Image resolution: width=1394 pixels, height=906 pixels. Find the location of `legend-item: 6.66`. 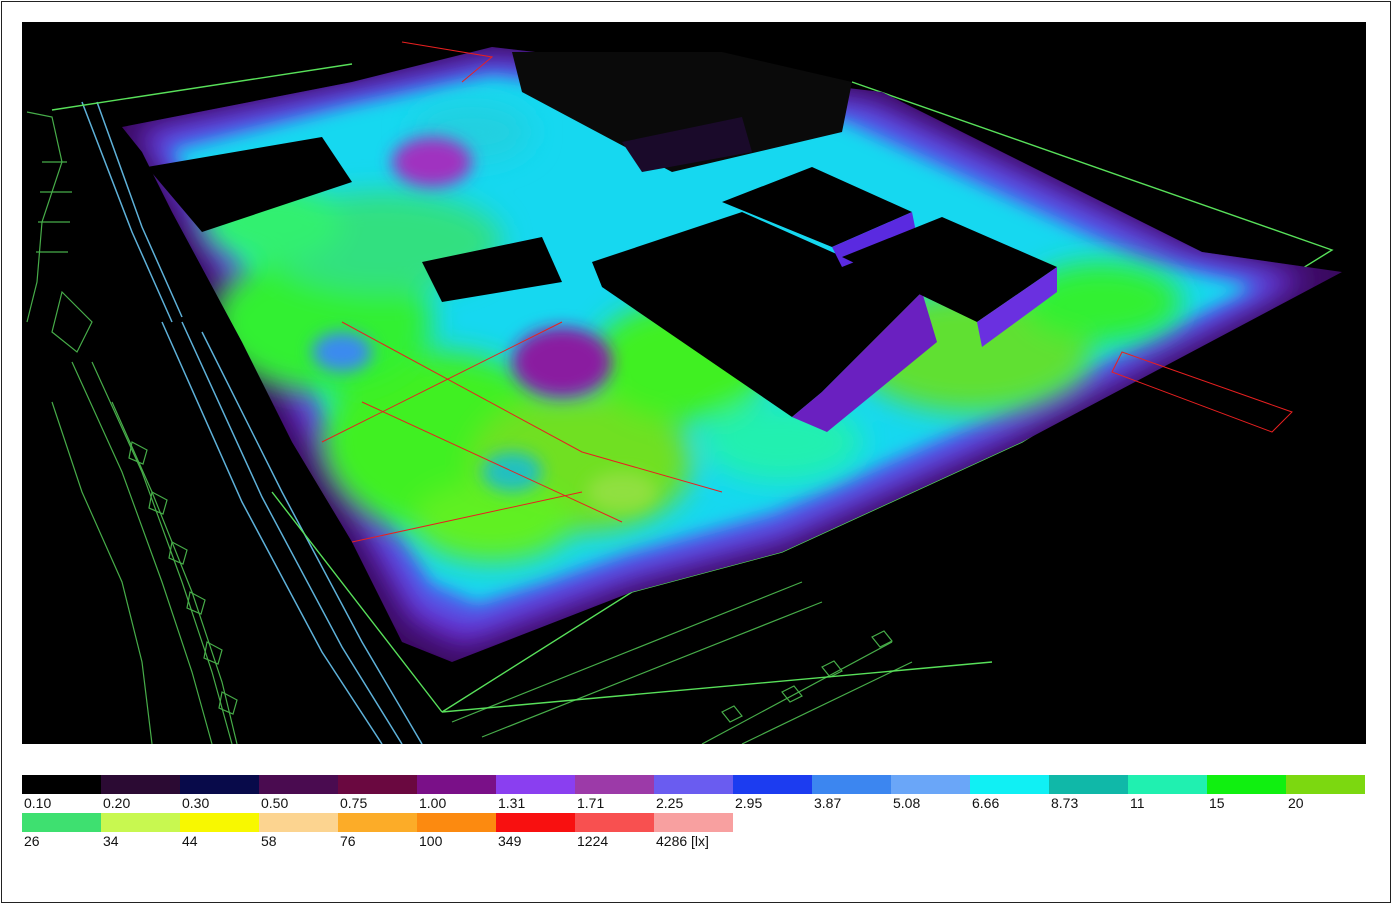

legend-item: 6.66 is located at coordinates (1009, 794).